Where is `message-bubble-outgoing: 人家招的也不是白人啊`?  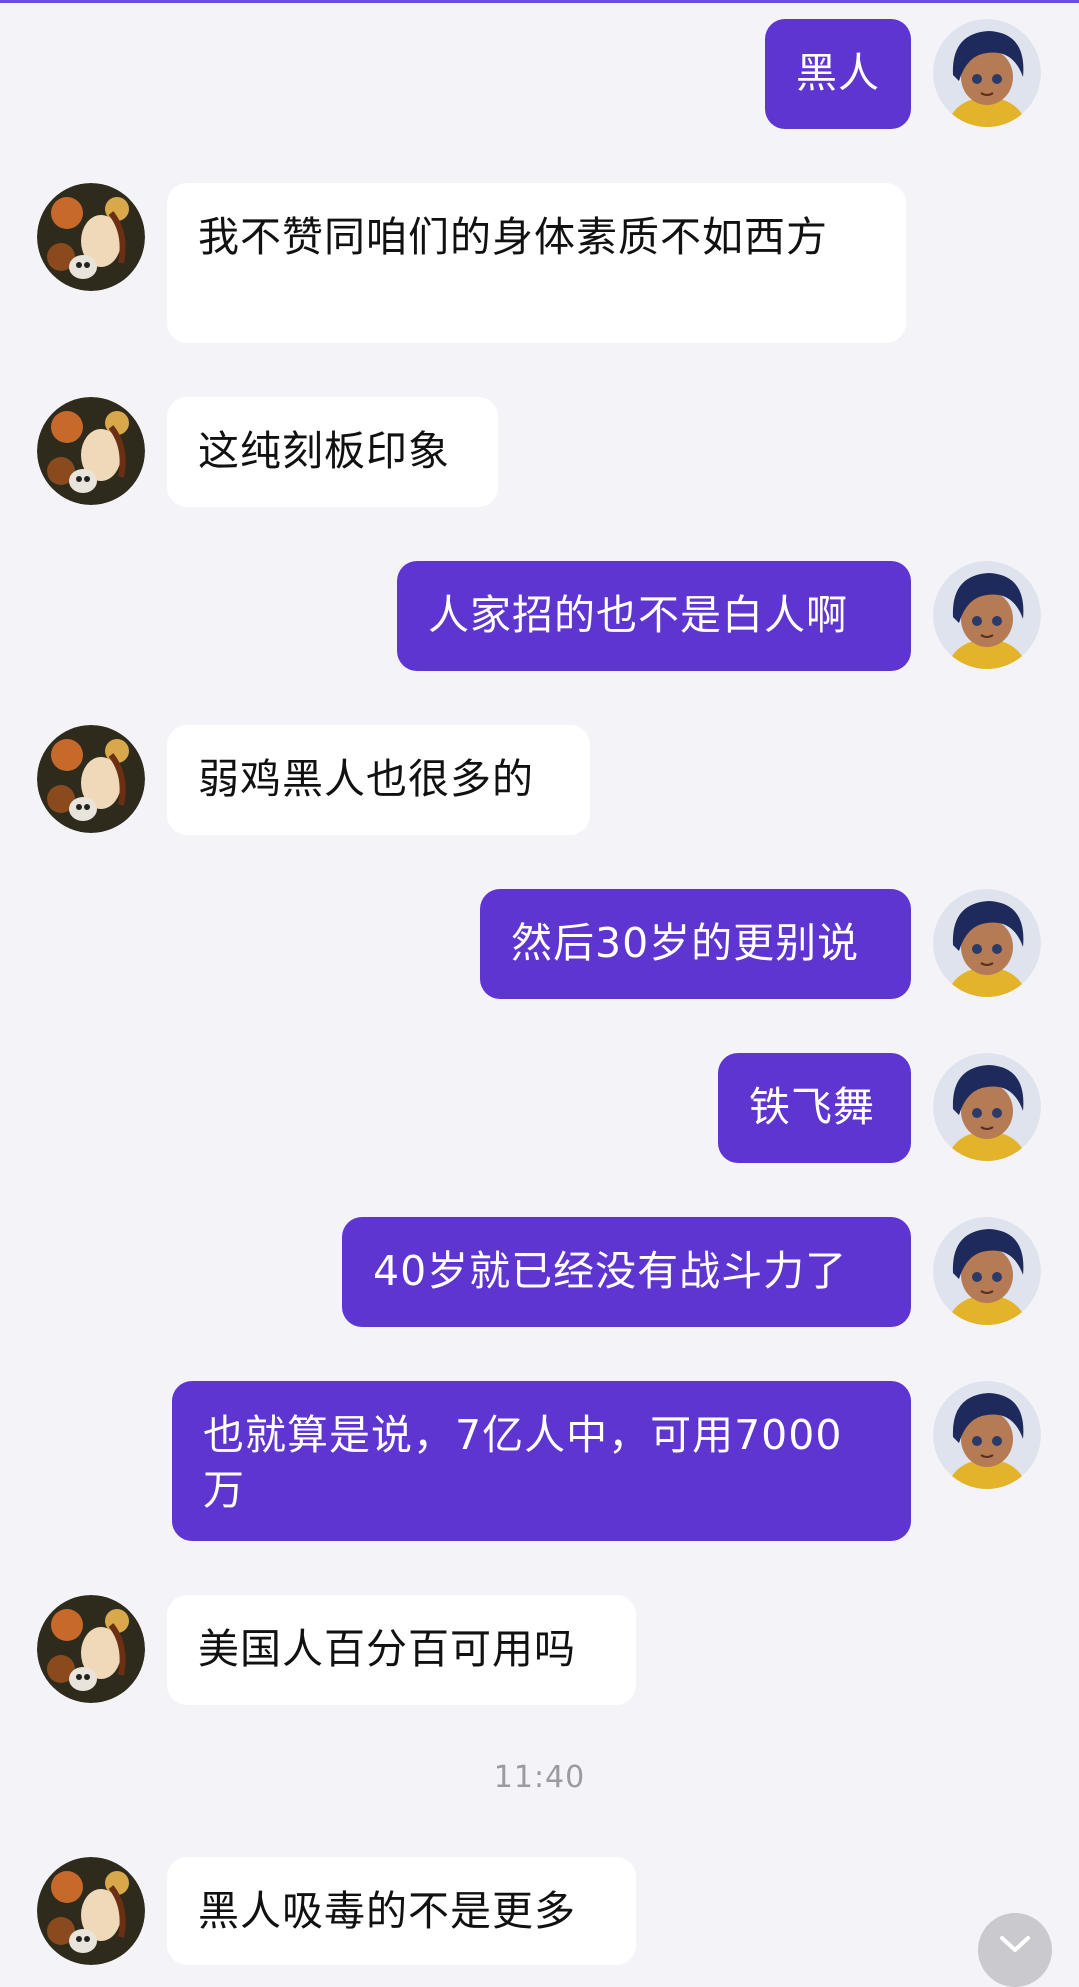
message-bubble-outgoing: 人家招的也不是白人啊 is located at coordinates (654, 616).